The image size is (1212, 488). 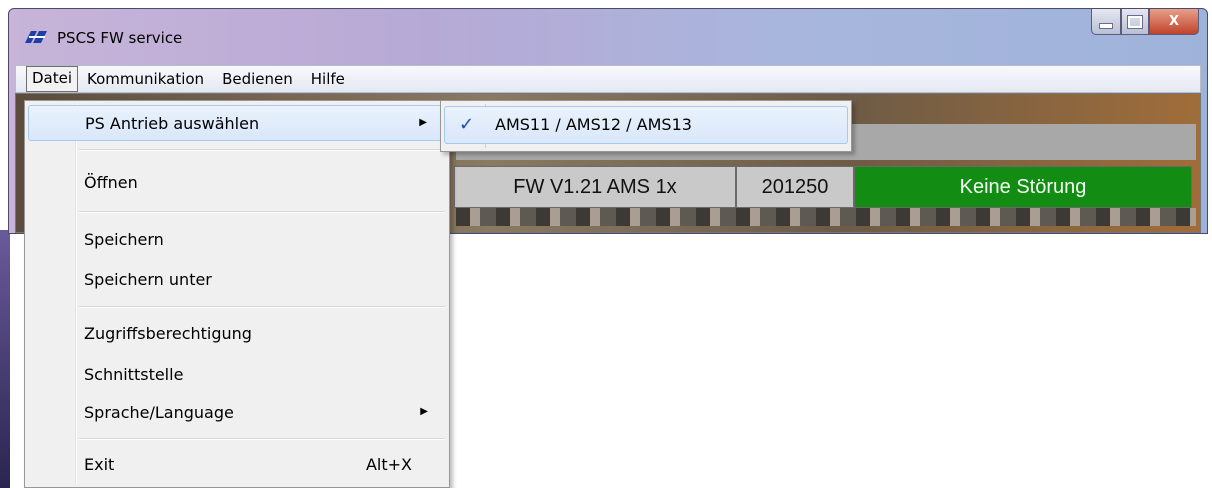 I want to click on maximize-icon, so click(x=1135, y=21).